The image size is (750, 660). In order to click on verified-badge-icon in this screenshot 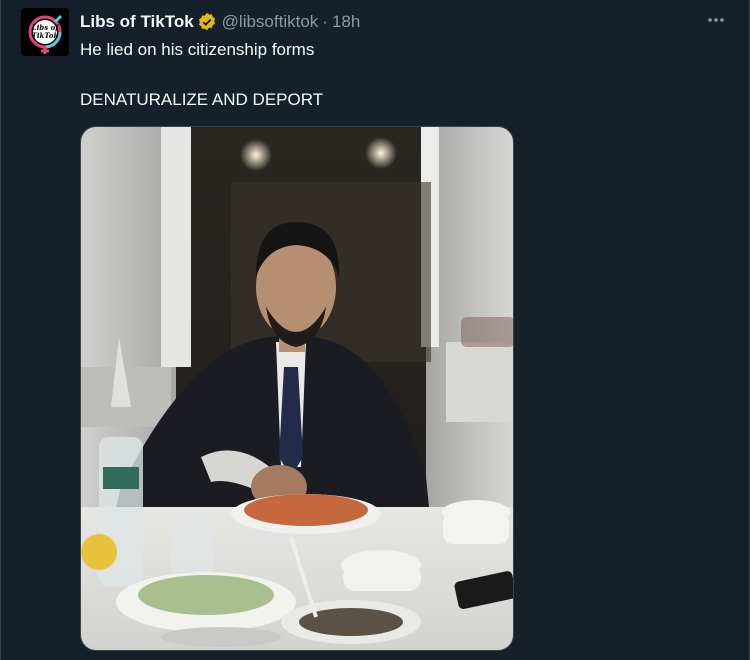, I will do `click(207, 22)`.